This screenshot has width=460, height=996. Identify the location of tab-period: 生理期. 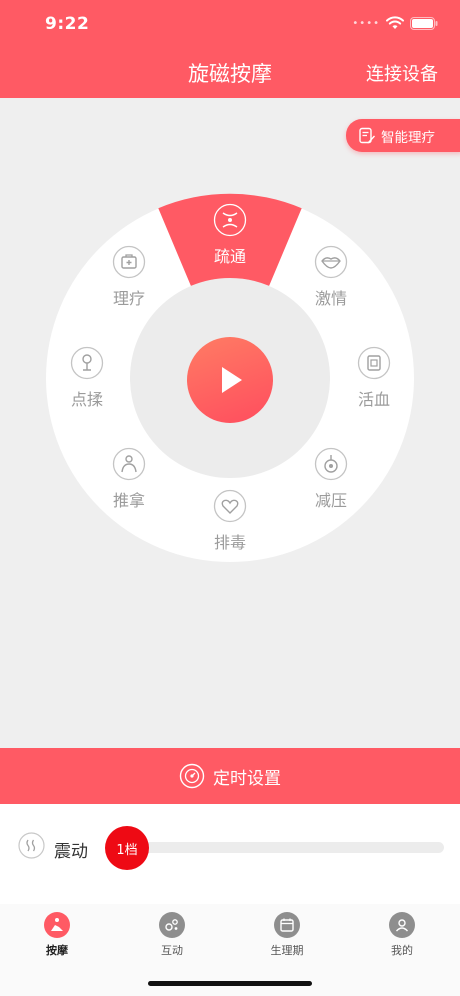
(287, 934).